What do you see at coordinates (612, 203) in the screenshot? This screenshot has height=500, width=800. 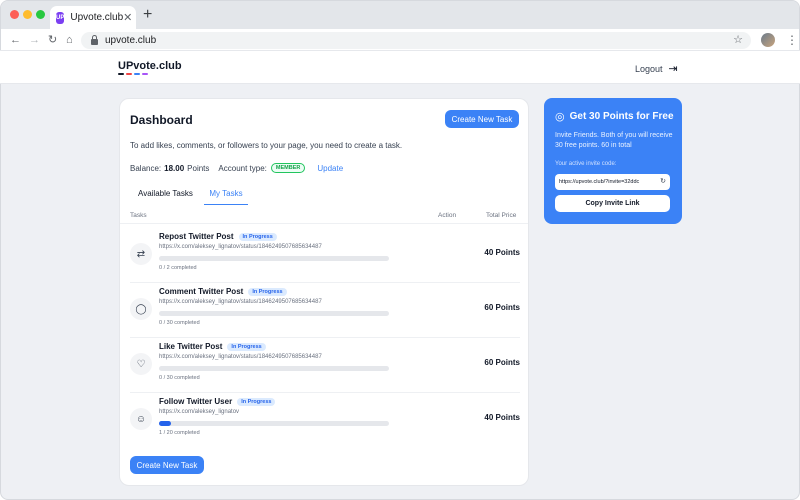 I see `copy-invite-link-button: Copy Invite Link` at bounding box center [612, 203].